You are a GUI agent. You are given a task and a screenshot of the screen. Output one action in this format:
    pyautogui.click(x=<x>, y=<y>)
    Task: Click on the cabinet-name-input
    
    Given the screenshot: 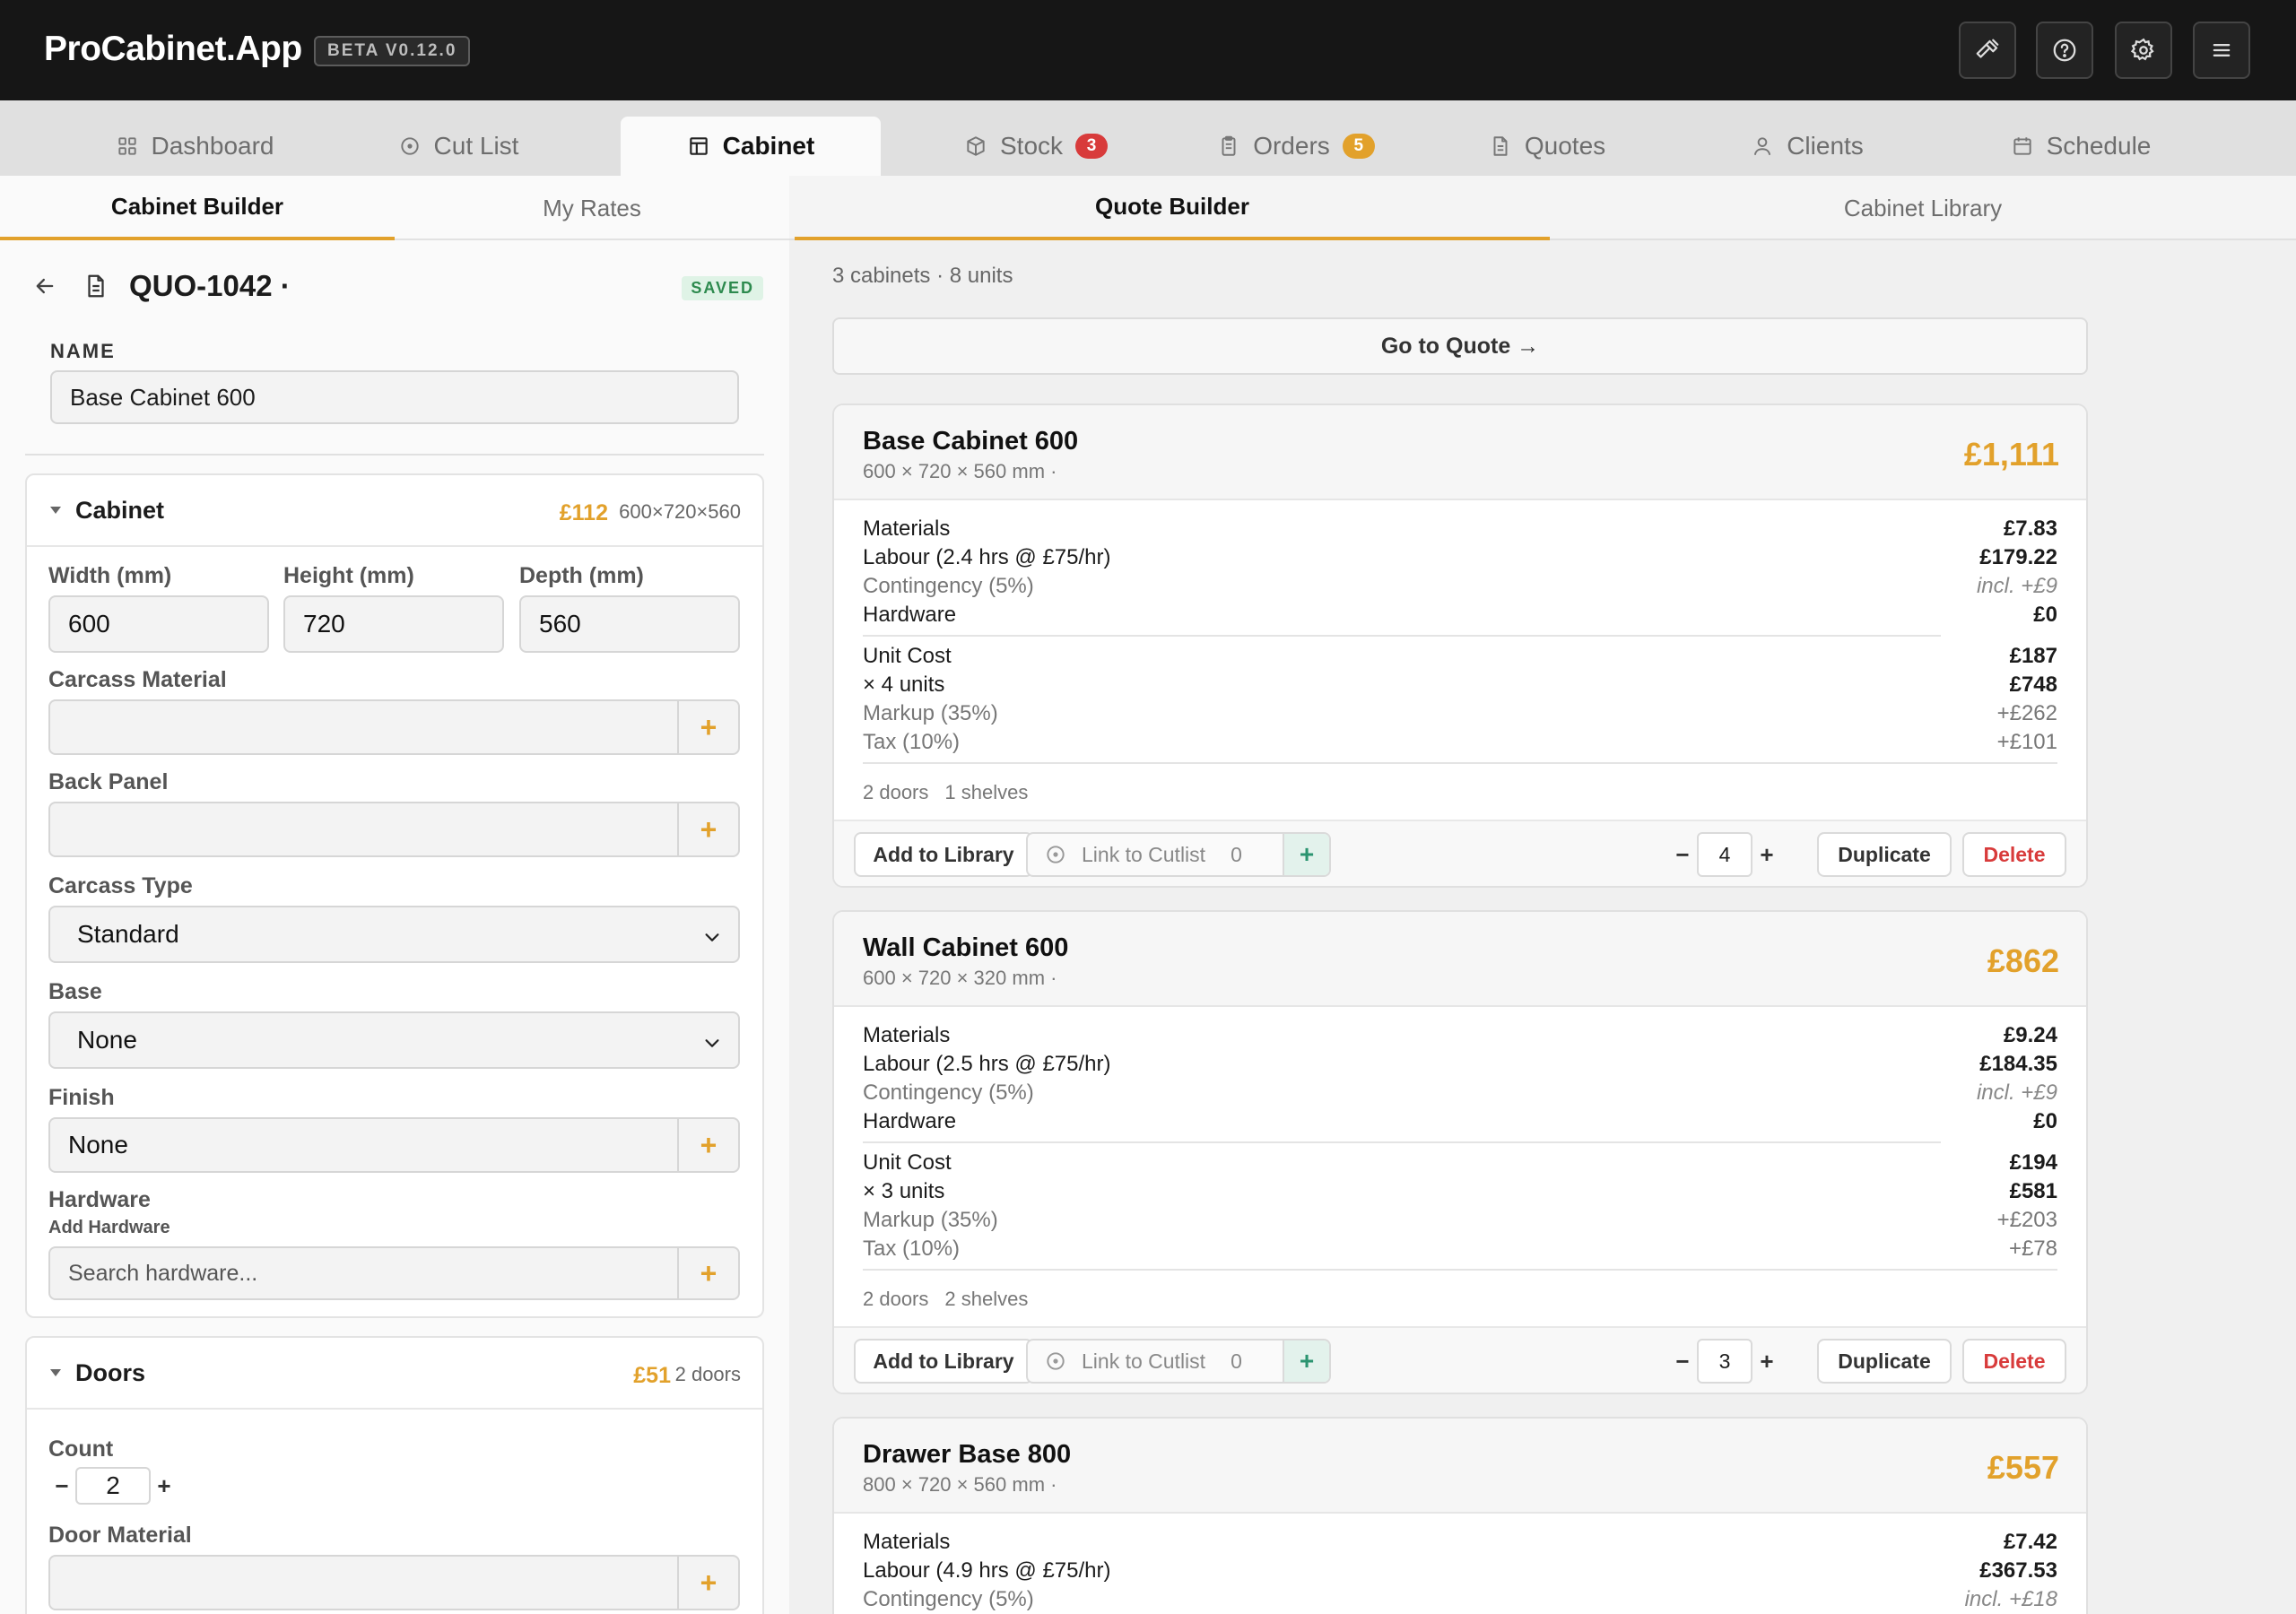 What is the action you would take?
    pyautogui.click(x=394, y=397)
    